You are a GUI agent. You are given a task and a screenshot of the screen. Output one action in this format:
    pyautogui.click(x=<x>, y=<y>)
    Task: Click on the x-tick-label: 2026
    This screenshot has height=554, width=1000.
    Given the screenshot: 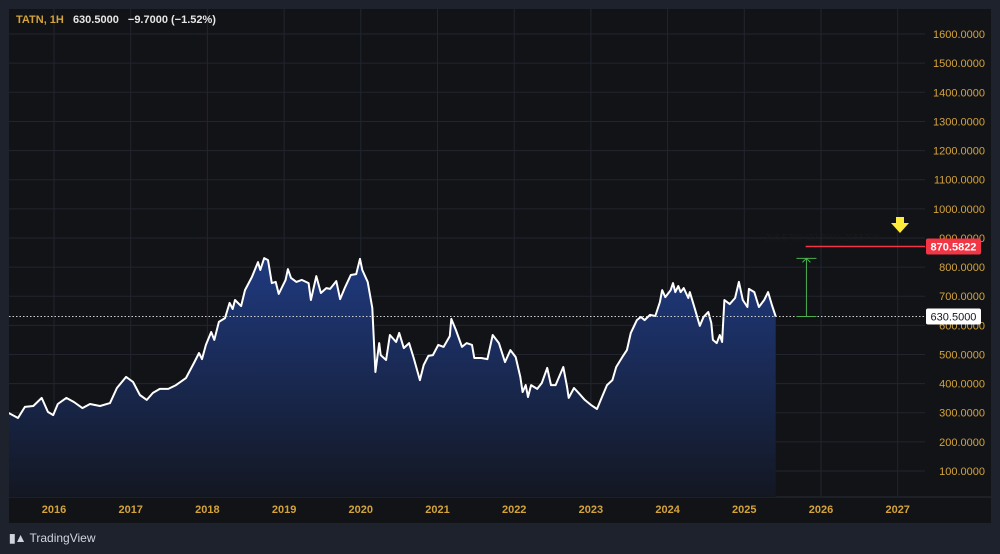 What is the action you would take?
    pyautogui.click(x=821, y=510)
    